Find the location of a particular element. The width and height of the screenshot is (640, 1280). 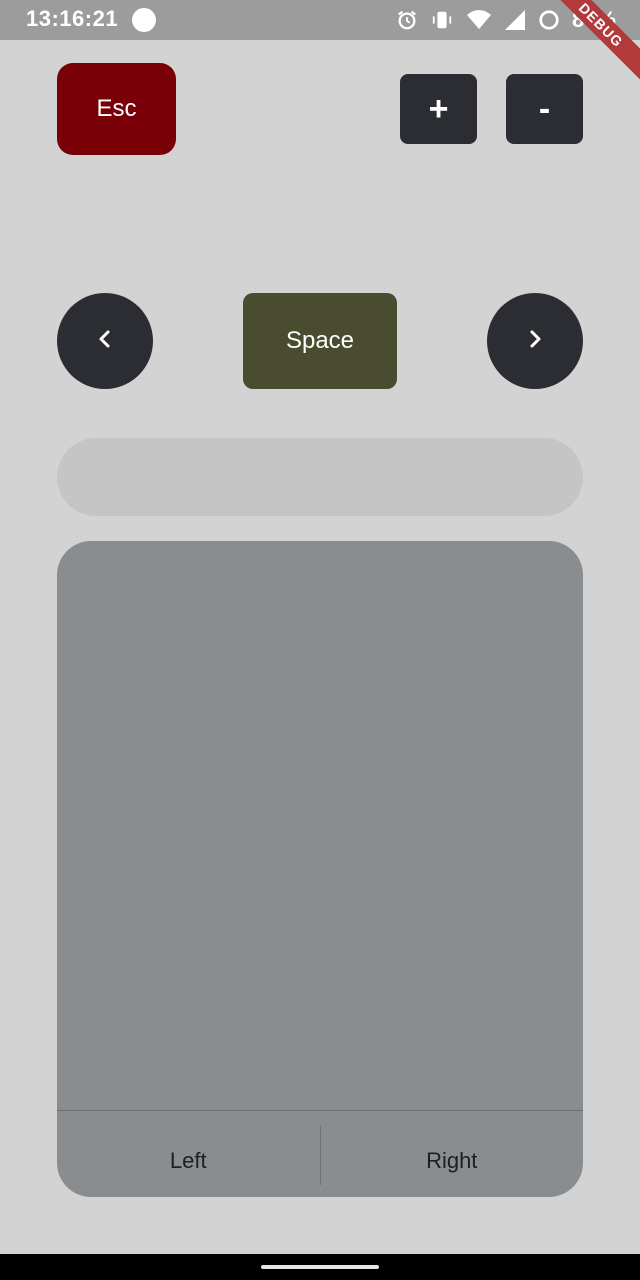

home-gesture-handle is located at coordinates (320, 1267).